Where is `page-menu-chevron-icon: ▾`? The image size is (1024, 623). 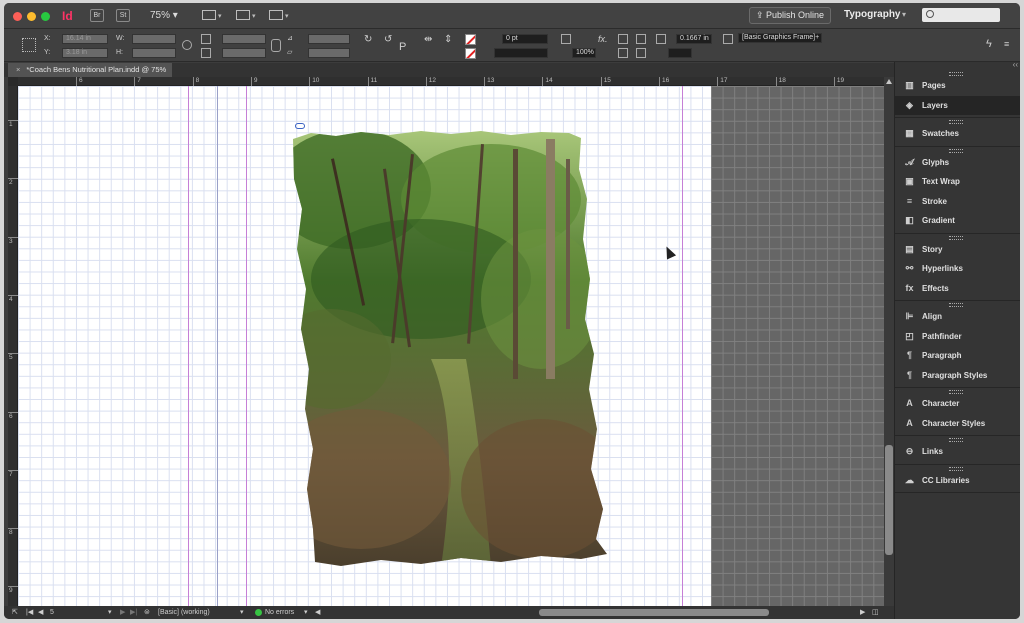
page-menu-chevron-icon: ▾ is located at coordinates (110, 612).